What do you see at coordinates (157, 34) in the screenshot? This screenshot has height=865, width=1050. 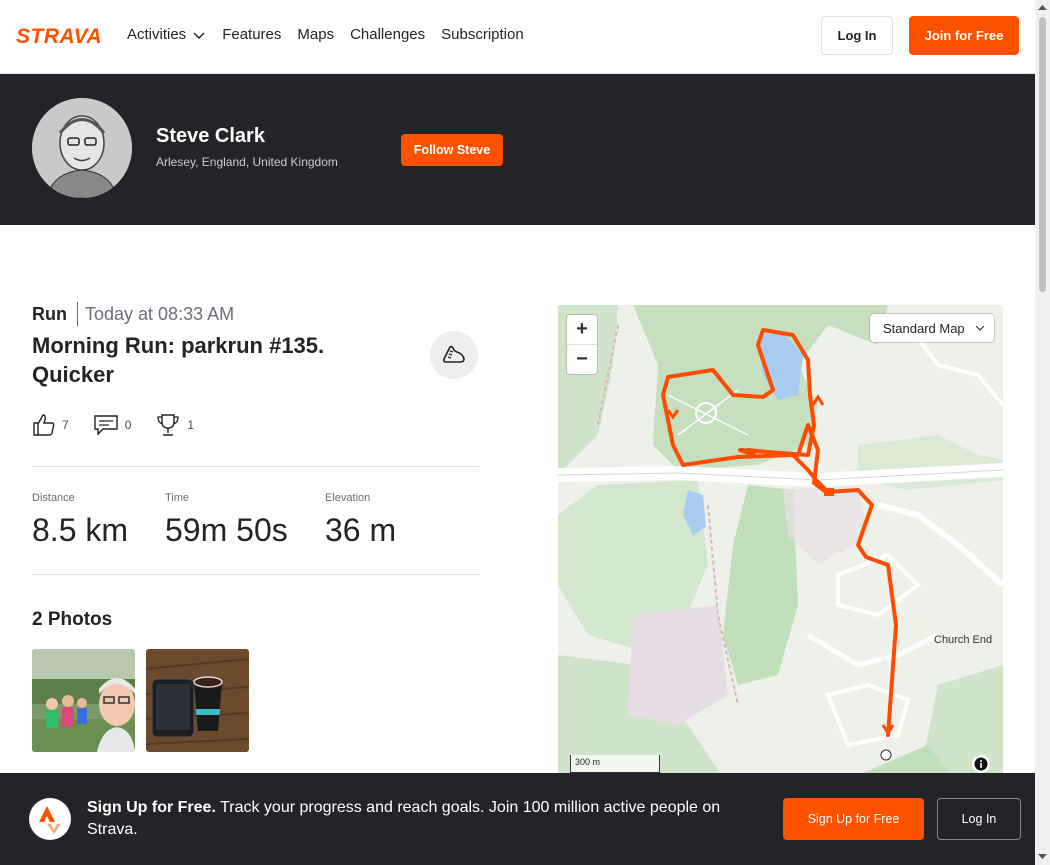 I see `nav-item-label: Activities` at bounding box center [157, 34].